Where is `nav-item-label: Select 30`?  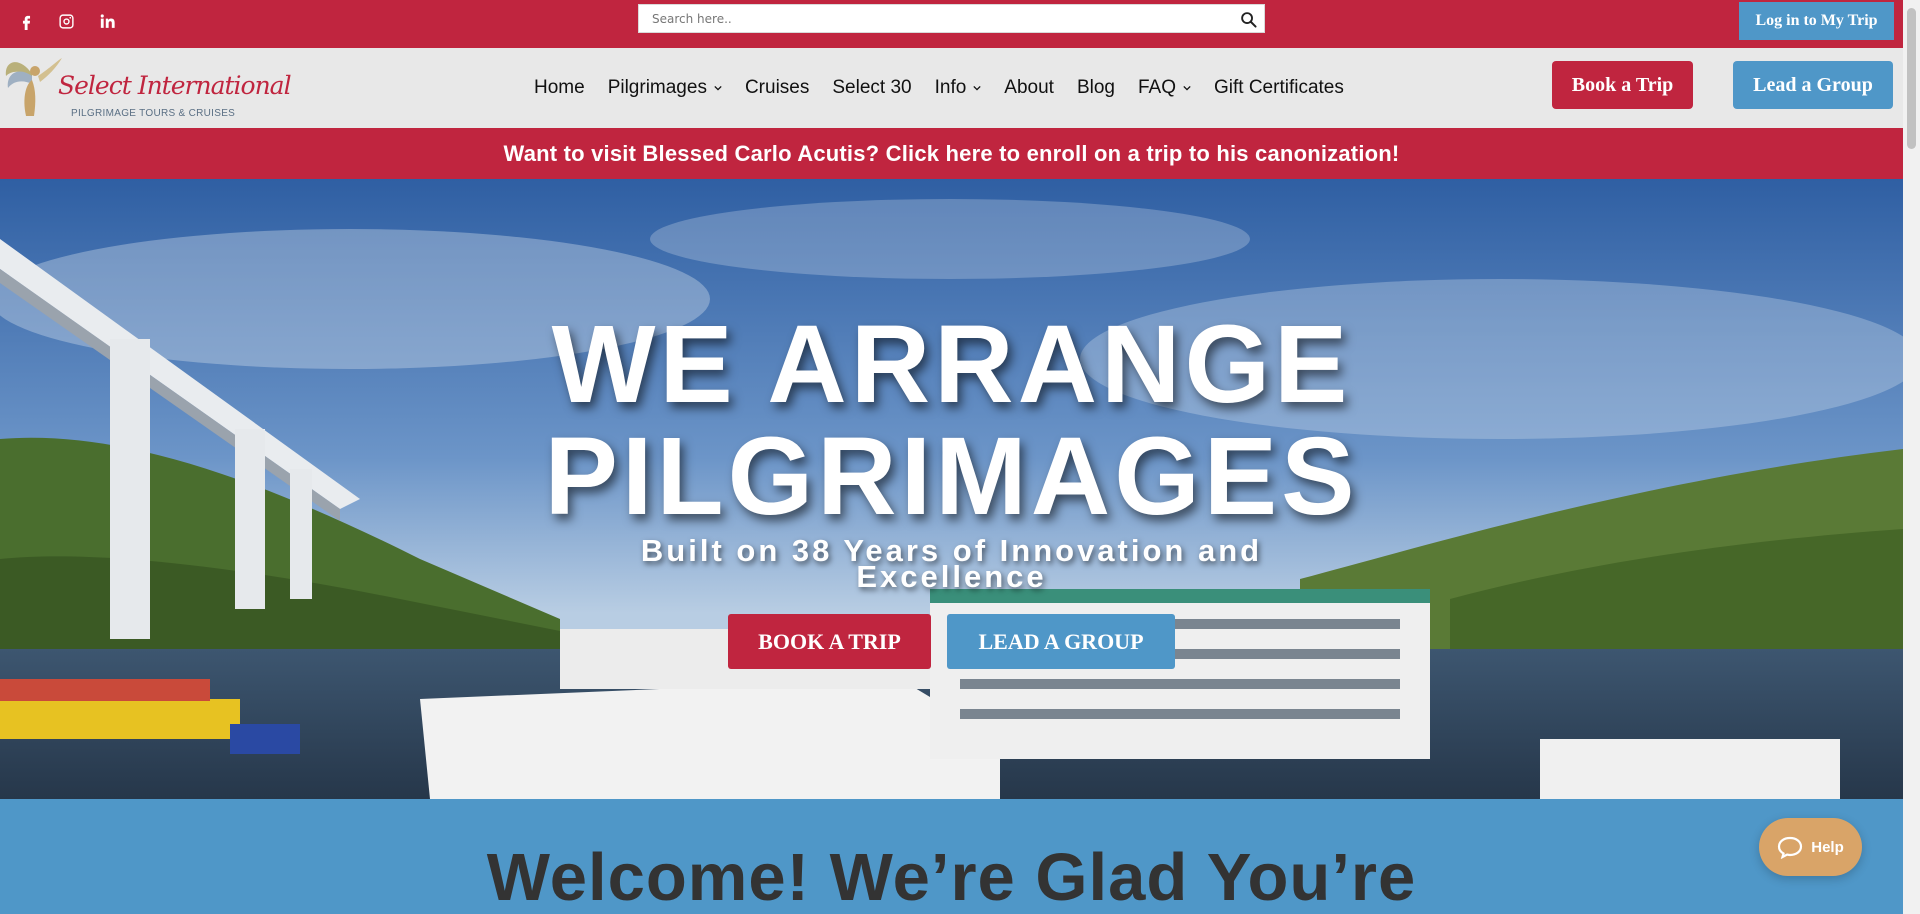
nav-item-label: Select 30 is located at coordinates (872, 87).